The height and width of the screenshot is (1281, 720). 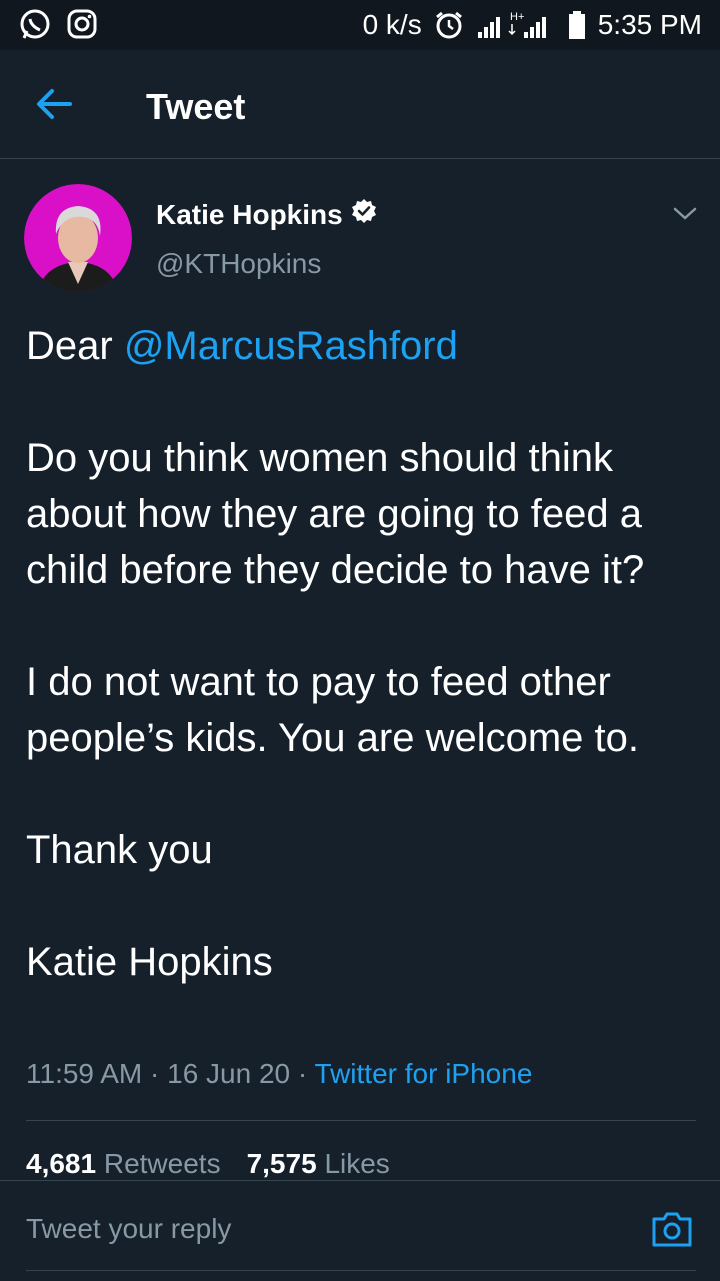 I want to click on greeting-text: Dear, so click(x=69, y=346).